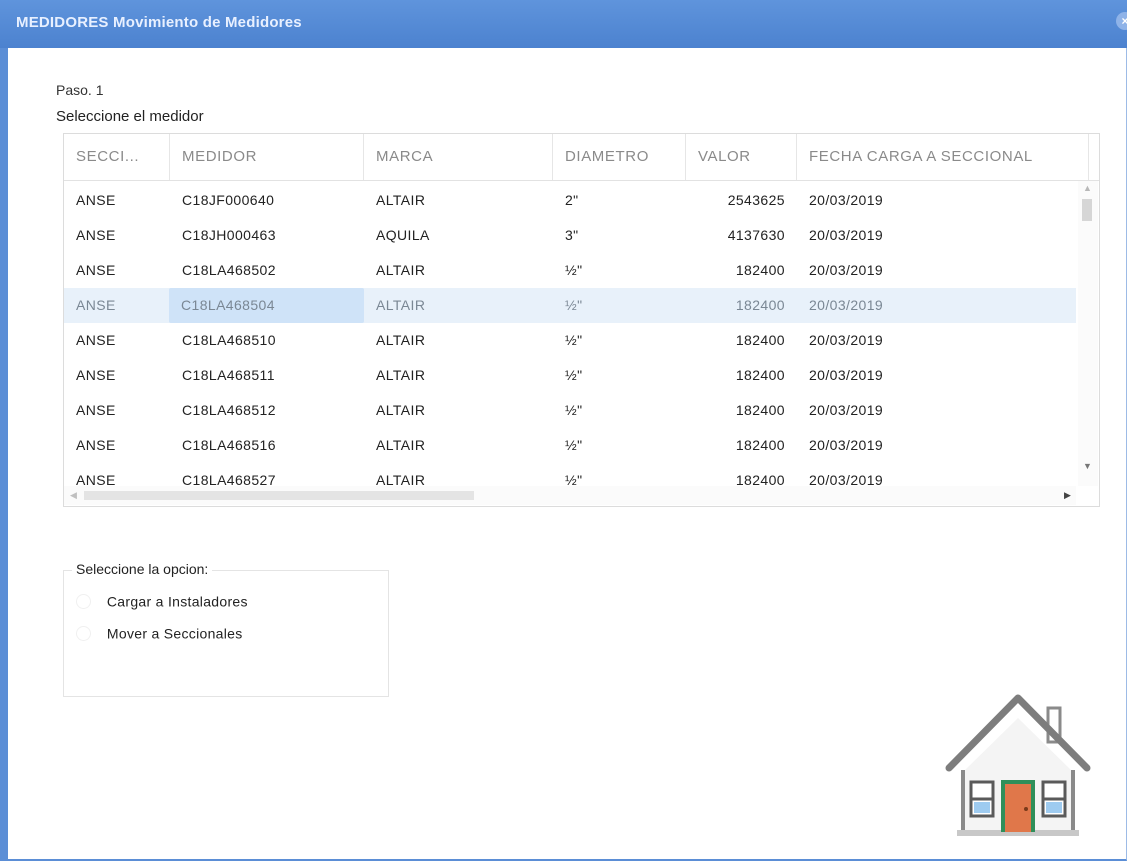 The image size is (1127, 861). What do you see at coordinates (142, 569) in the screenshot?
I see `options-legend: Seleccione la opcion:` at bounding box center [142, 569].